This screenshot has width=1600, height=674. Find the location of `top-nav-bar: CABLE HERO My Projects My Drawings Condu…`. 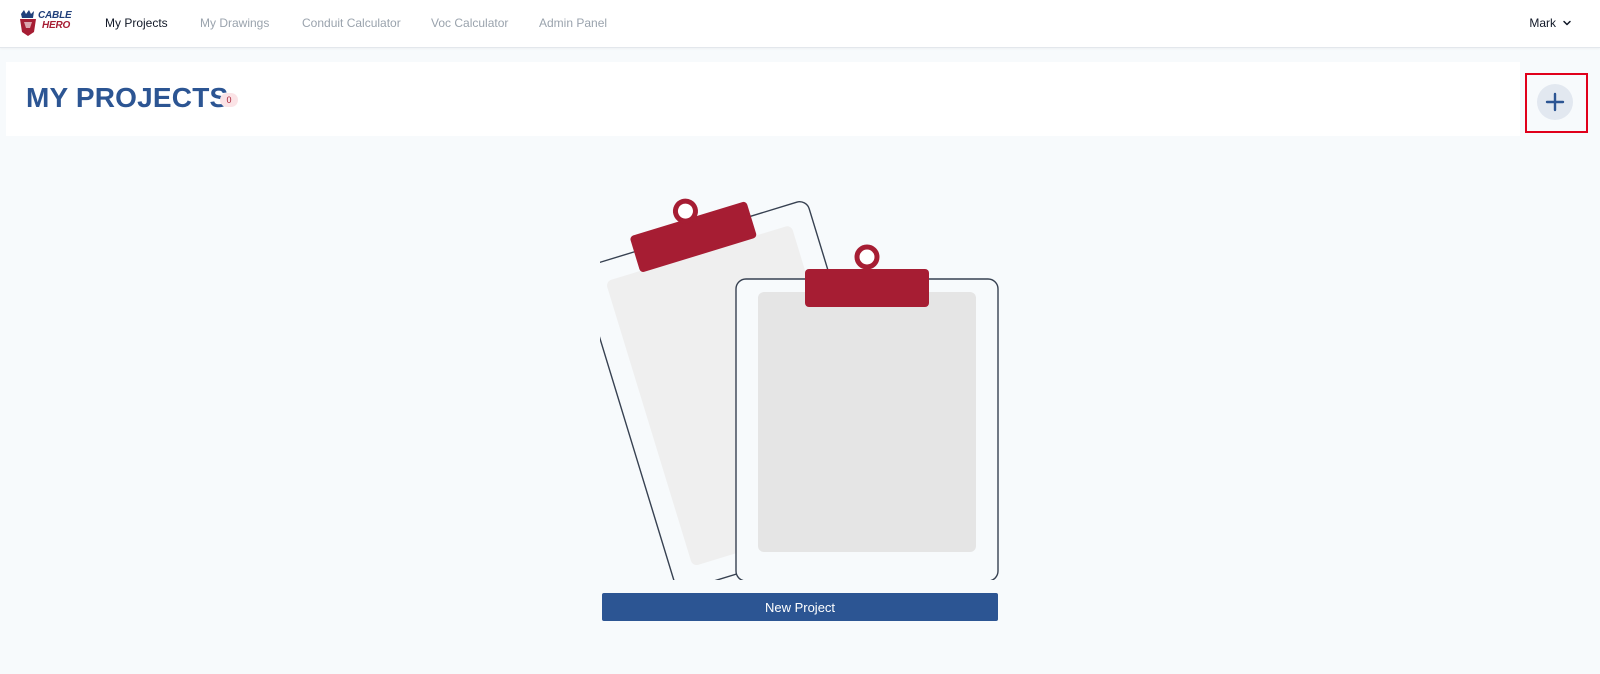

top-nav-bar: CABLE HERO My Projects My Drawings Condu… is located at coordinates (800, 24).